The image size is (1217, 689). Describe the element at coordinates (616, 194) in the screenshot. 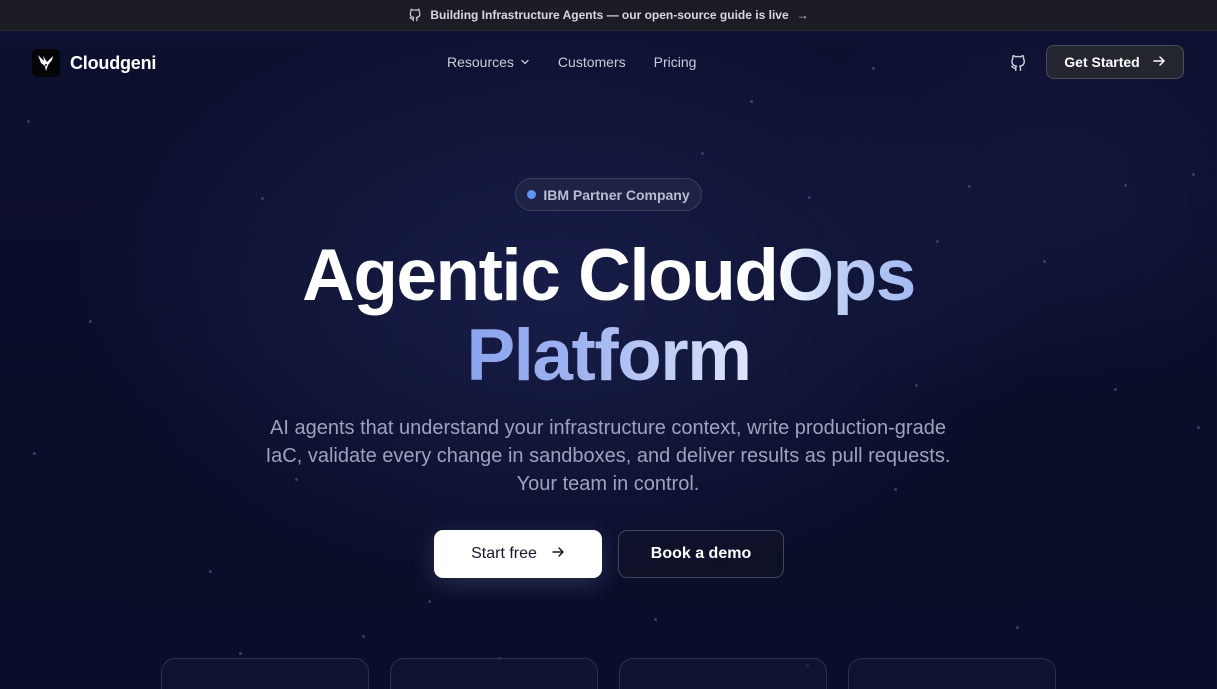

I see `partner-badge-text: IBM Partner Company` at that location.